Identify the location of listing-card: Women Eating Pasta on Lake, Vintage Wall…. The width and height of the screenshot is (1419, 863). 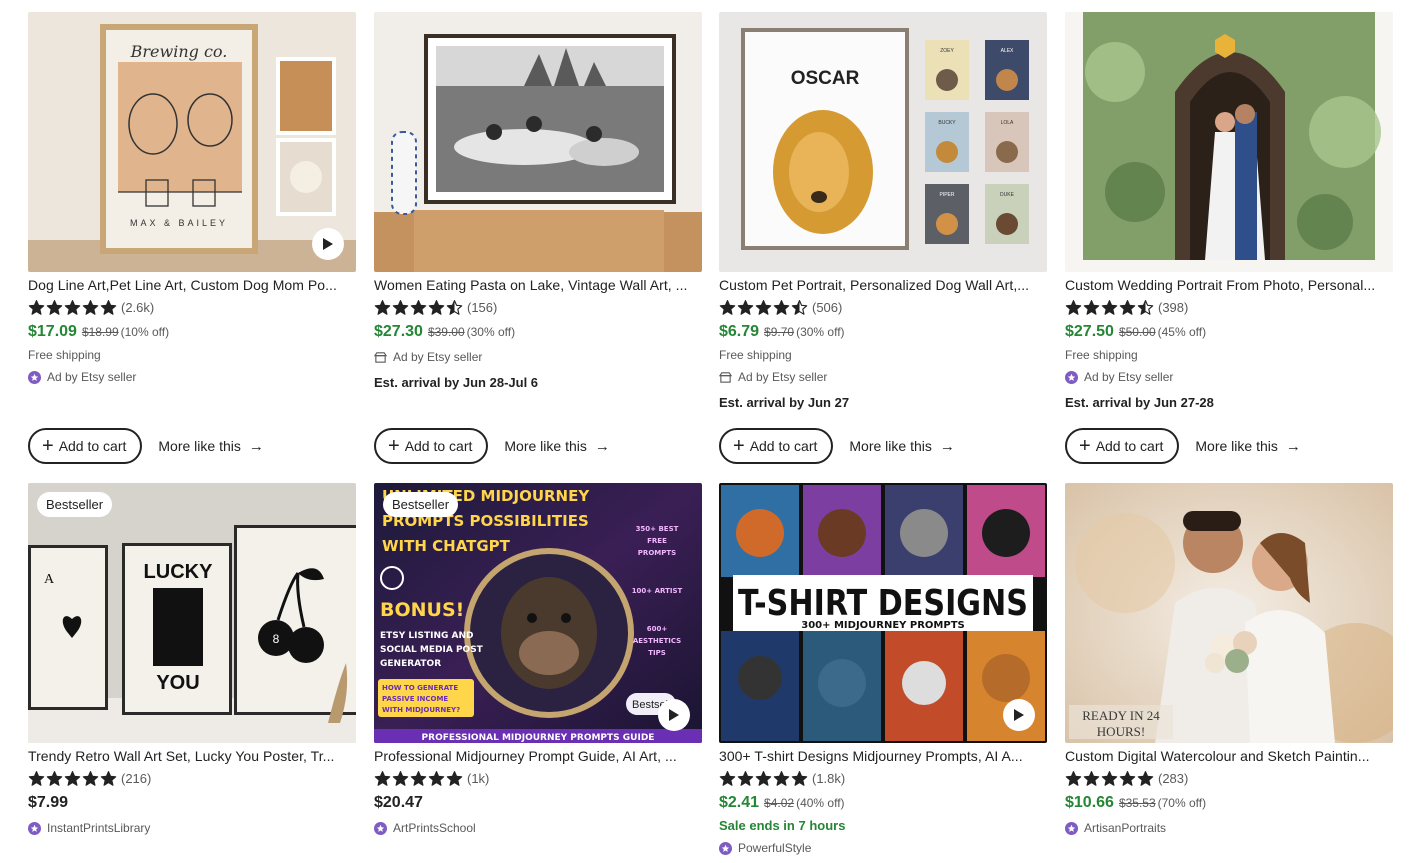
(538, 238).